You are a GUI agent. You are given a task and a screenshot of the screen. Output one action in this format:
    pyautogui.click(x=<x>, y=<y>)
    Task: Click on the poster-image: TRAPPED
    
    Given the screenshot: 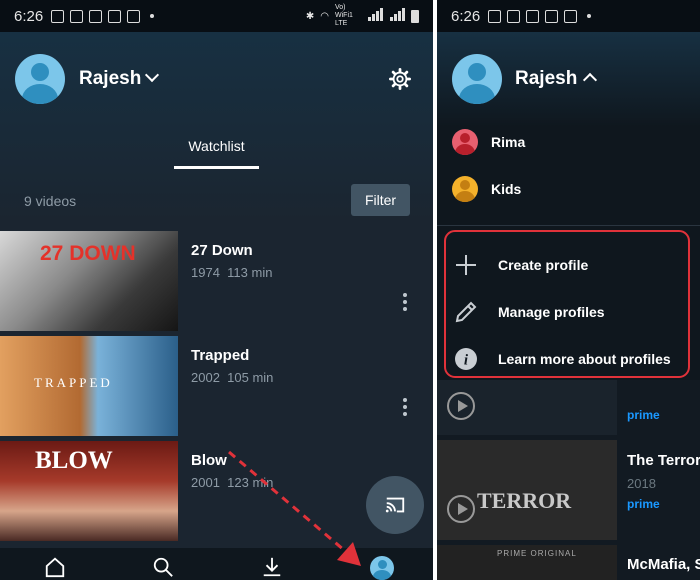 What is the action you would take?
    pyautogui.click(x=89, y=386)
    